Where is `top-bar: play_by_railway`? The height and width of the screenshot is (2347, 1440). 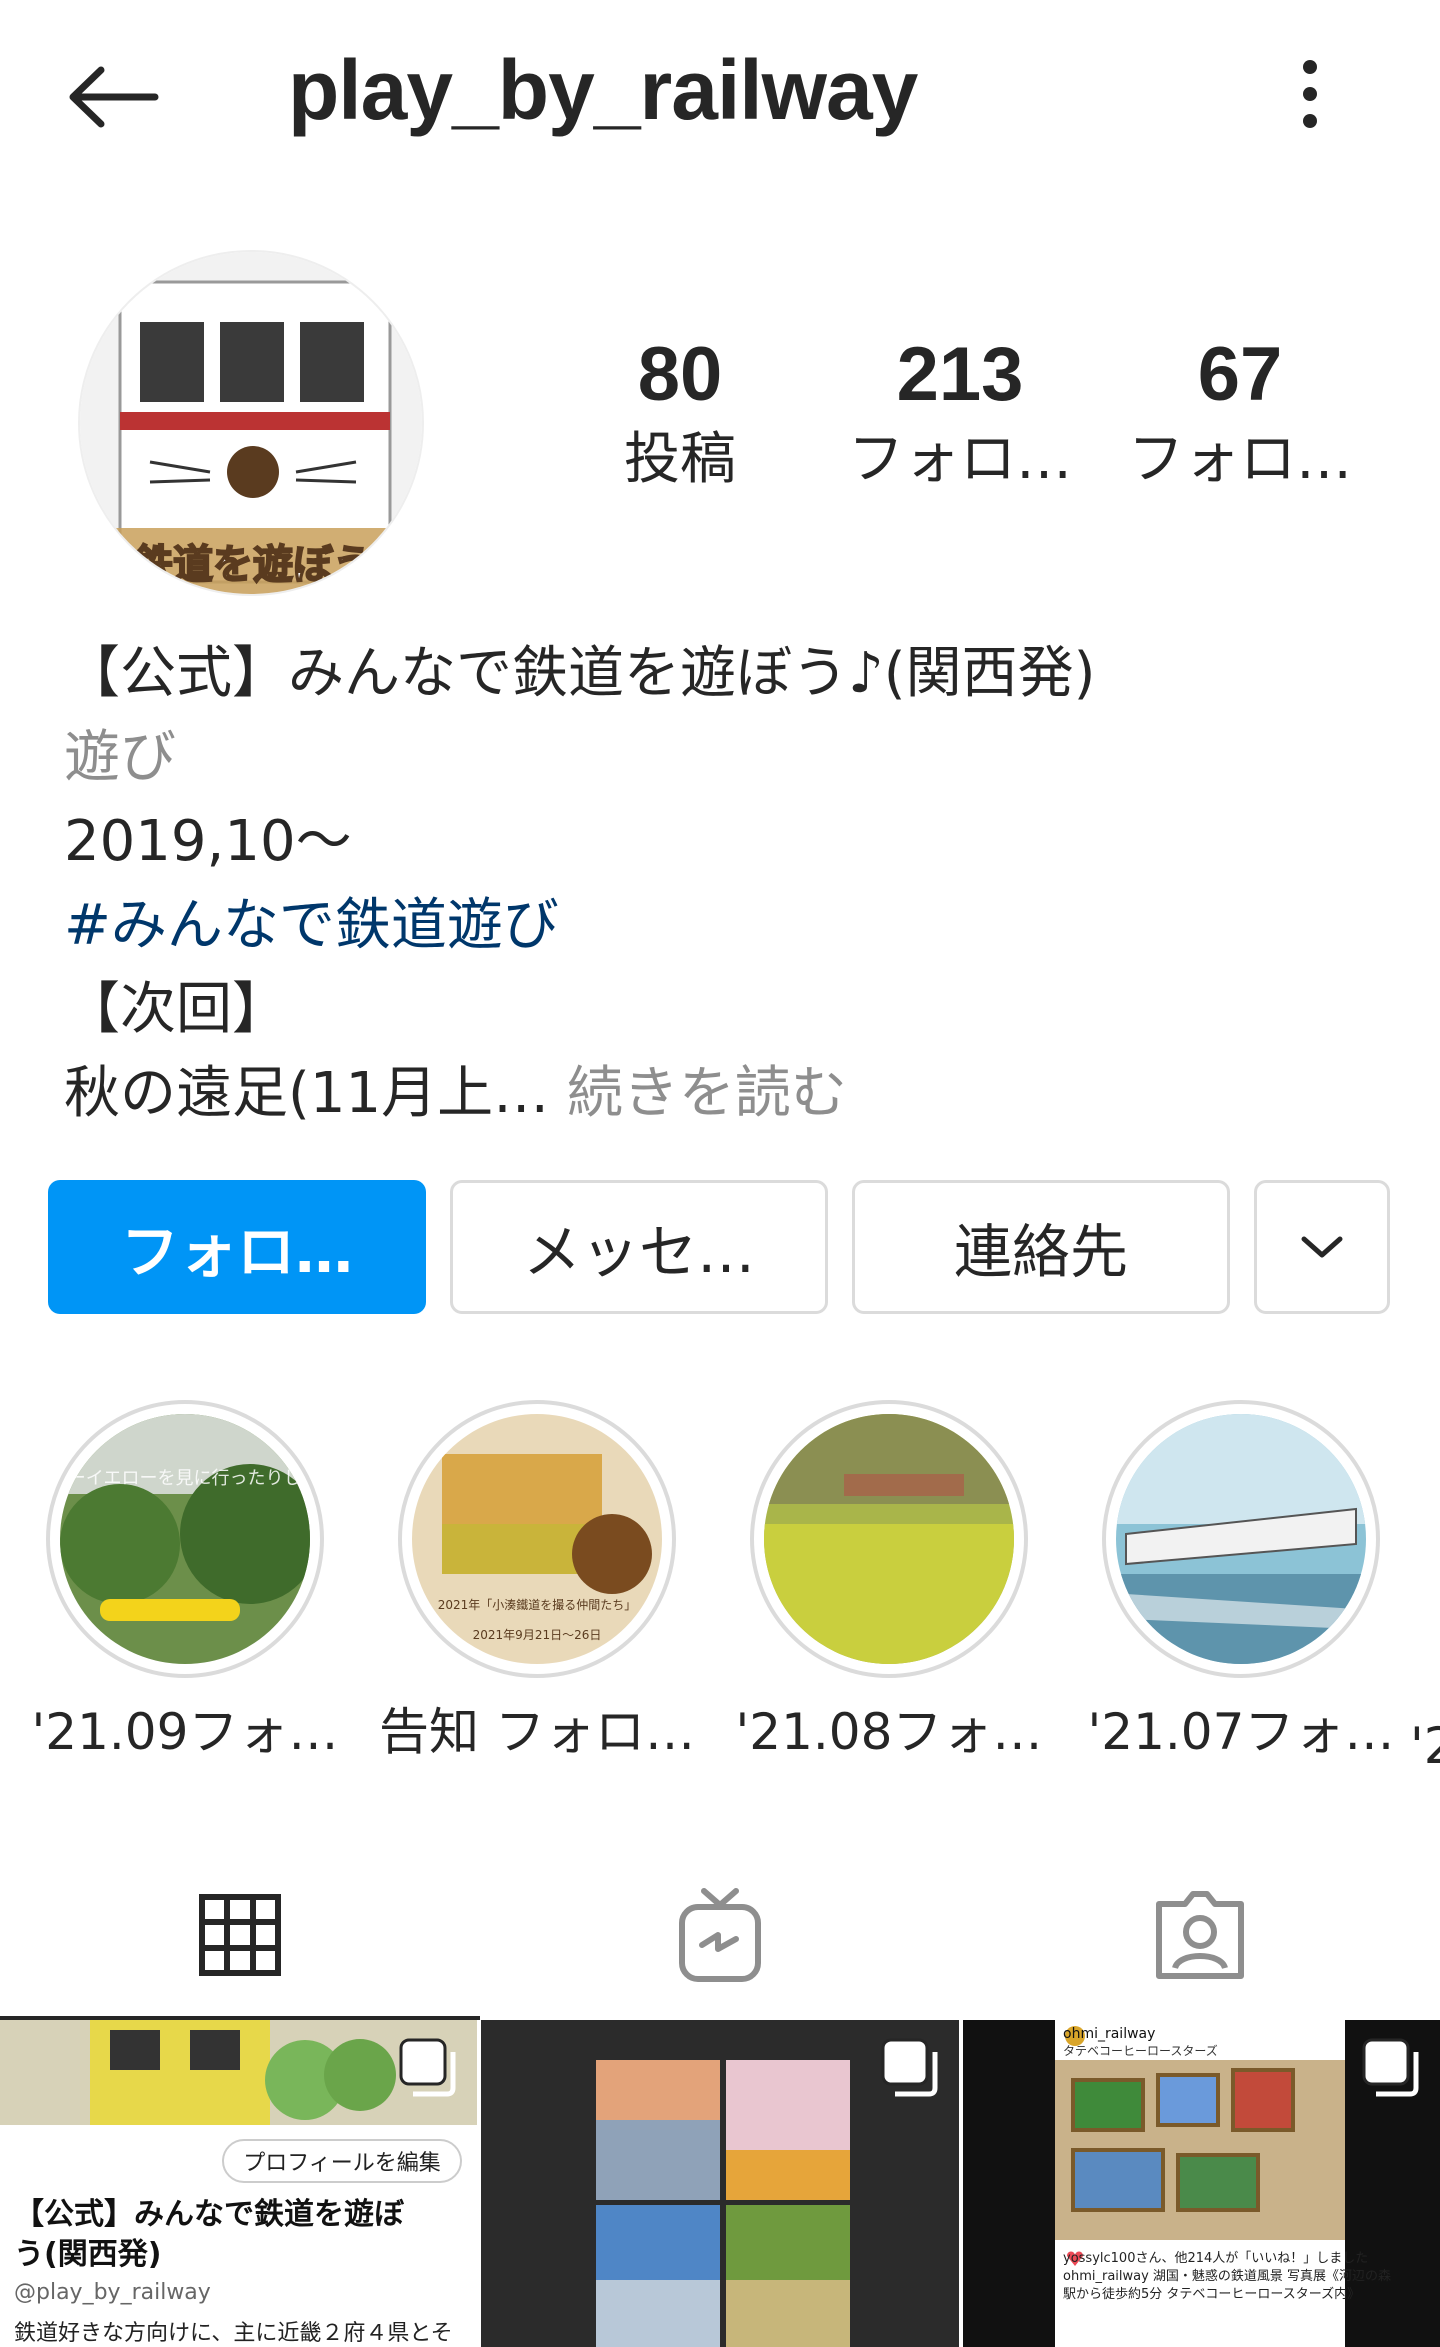
top-bar: play_by_railway is located at coordinates (720, 95).